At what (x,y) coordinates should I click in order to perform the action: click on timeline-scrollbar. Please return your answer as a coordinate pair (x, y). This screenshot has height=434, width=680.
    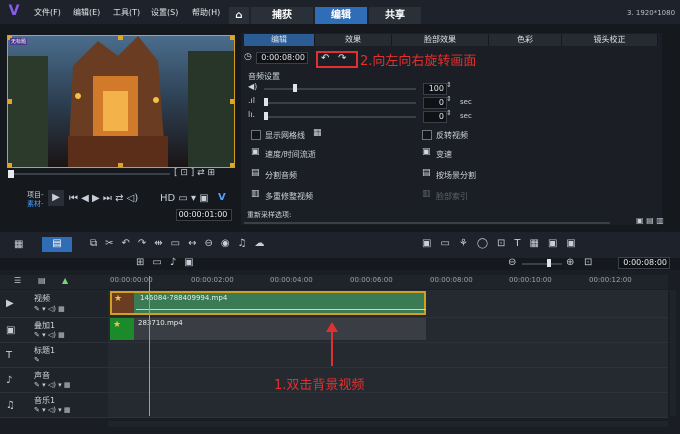
    Looking at the image, I should click on (388, 424).